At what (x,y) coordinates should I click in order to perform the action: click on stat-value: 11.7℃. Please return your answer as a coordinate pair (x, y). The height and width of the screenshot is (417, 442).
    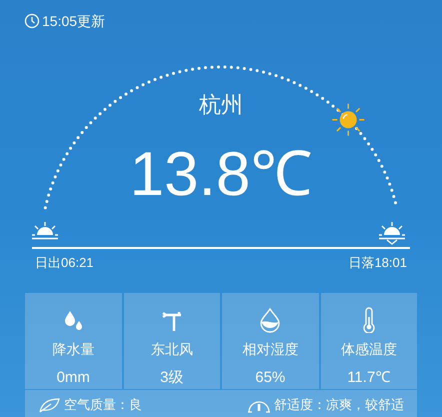
    Looking at the image, I should click on (368, 378).